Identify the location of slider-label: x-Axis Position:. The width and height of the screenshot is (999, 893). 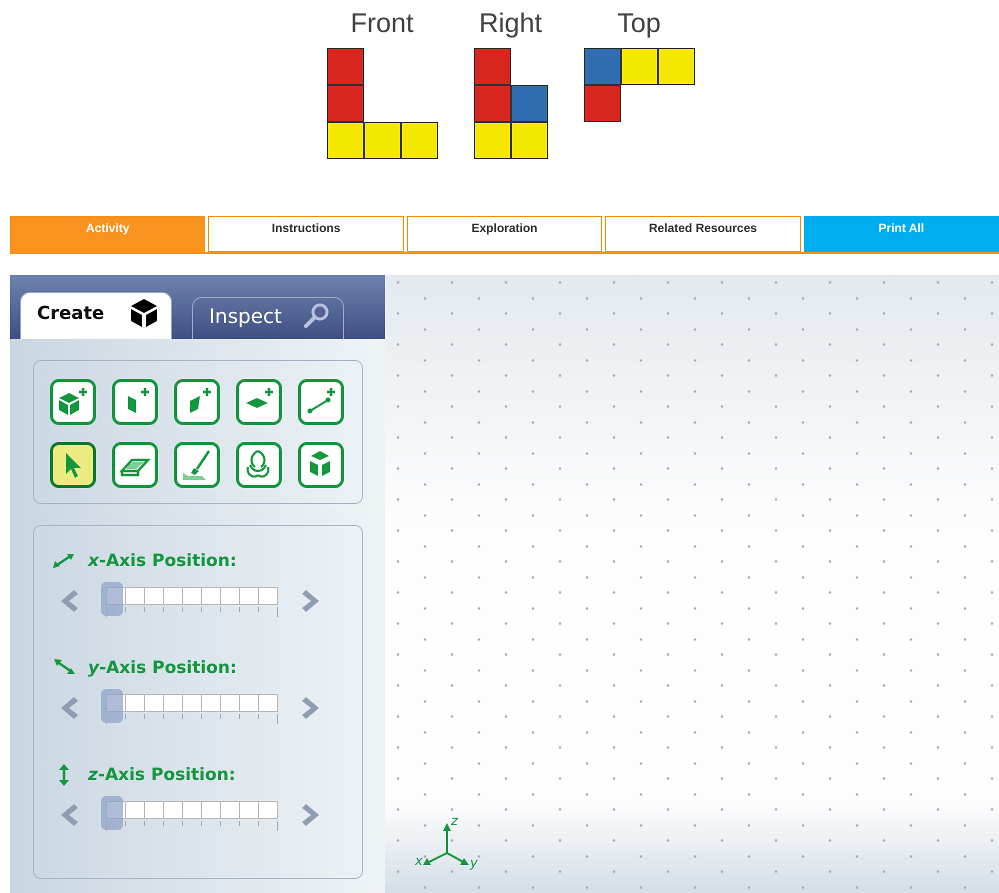
(162, 561).